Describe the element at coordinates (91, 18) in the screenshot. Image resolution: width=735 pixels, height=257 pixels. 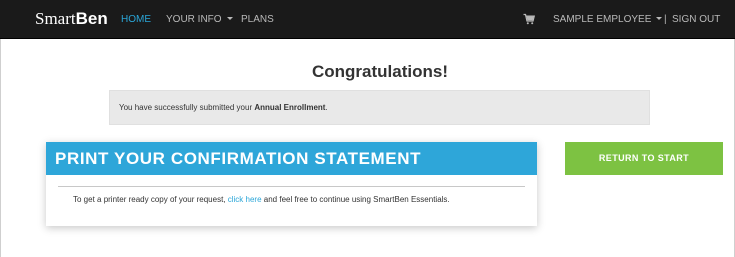
I see `brand-logo-text-bold: Ben` at that location.